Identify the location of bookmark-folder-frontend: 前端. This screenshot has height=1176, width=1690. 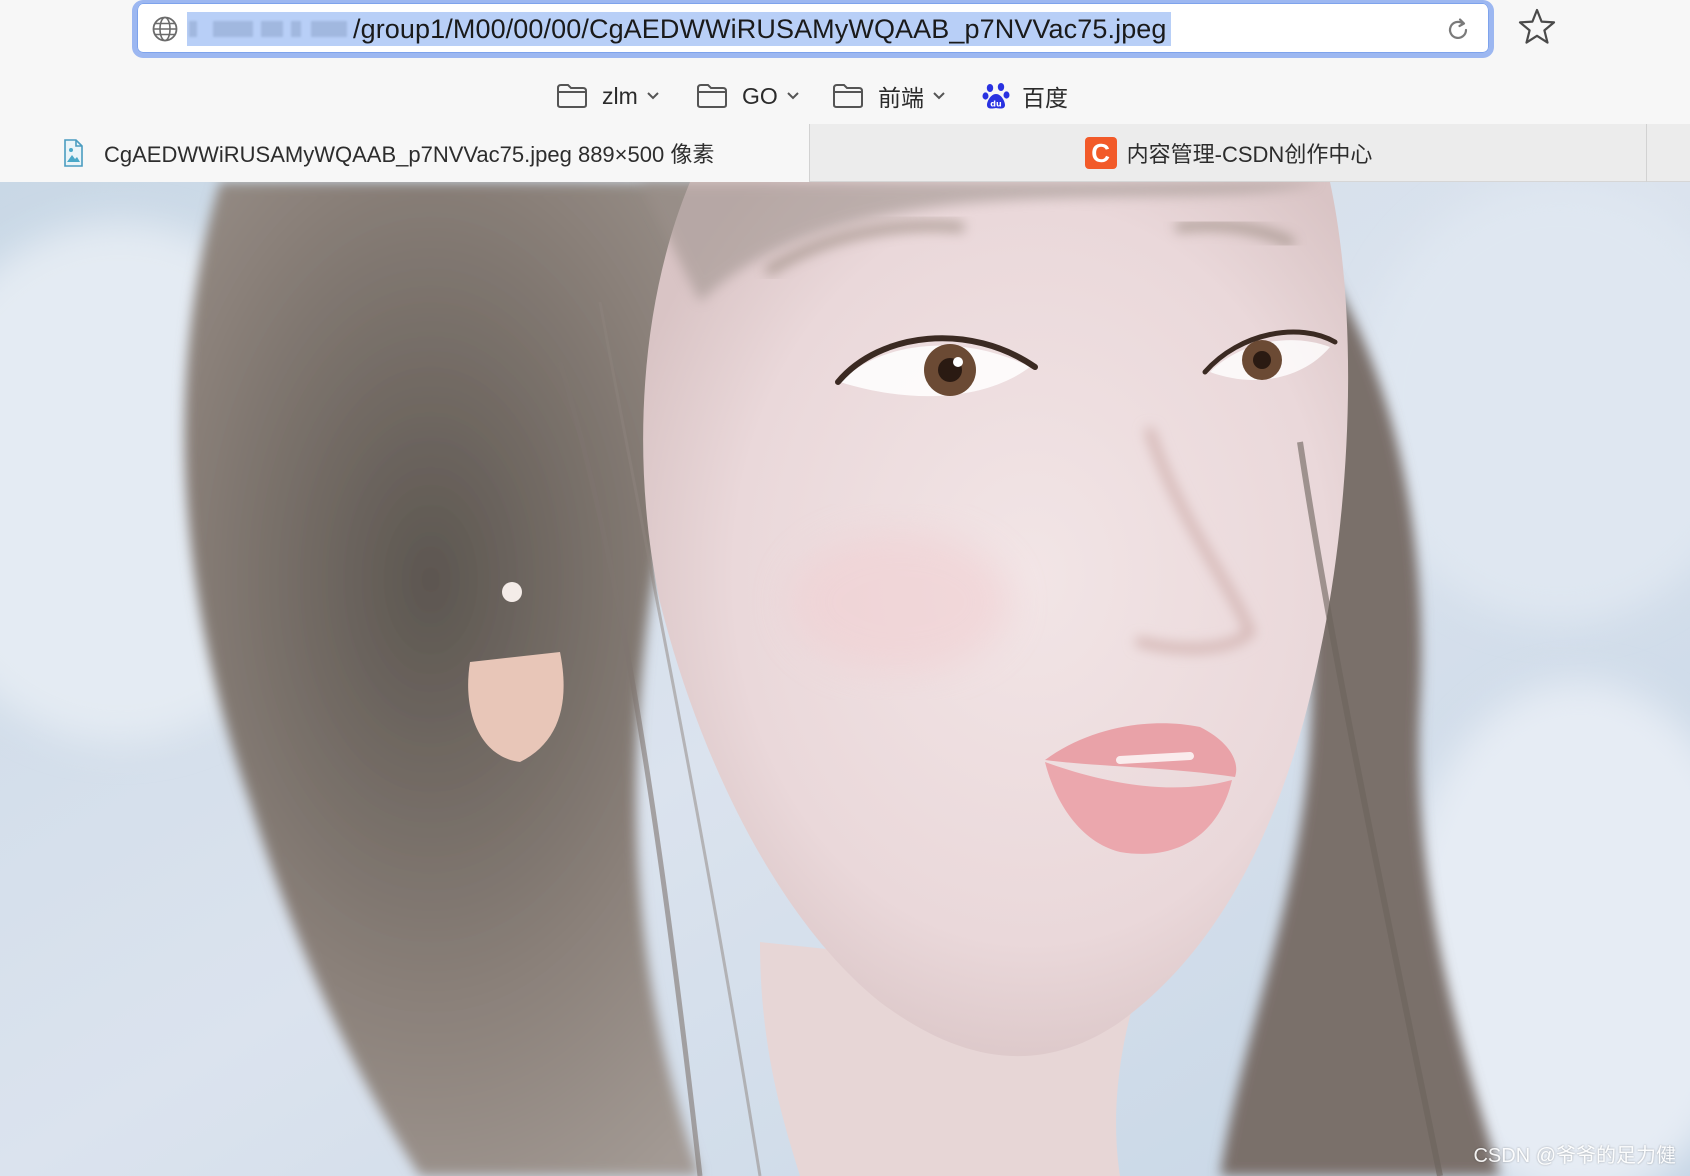
(889, 96).